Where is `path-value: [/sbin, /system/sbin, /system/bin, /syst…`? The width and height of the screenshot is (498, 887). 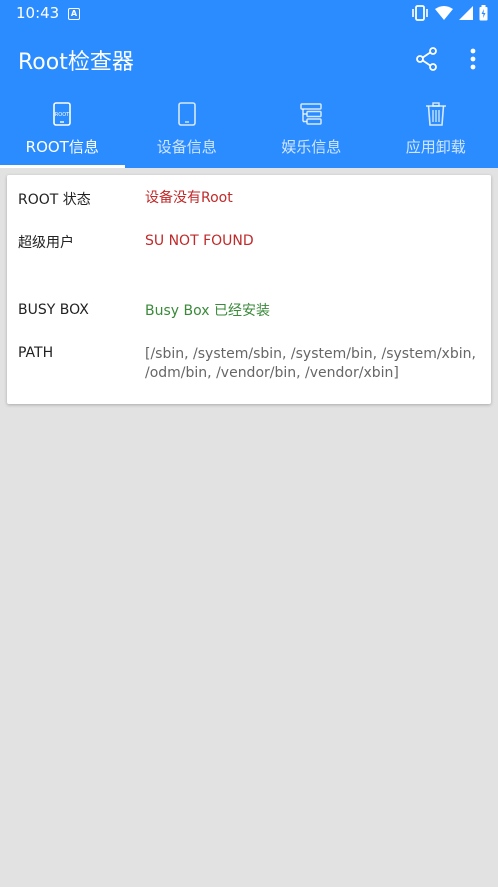 path-value: [/sbin, /system/sbin, /system/bin, /syst… is located at coordinates (310, 363).